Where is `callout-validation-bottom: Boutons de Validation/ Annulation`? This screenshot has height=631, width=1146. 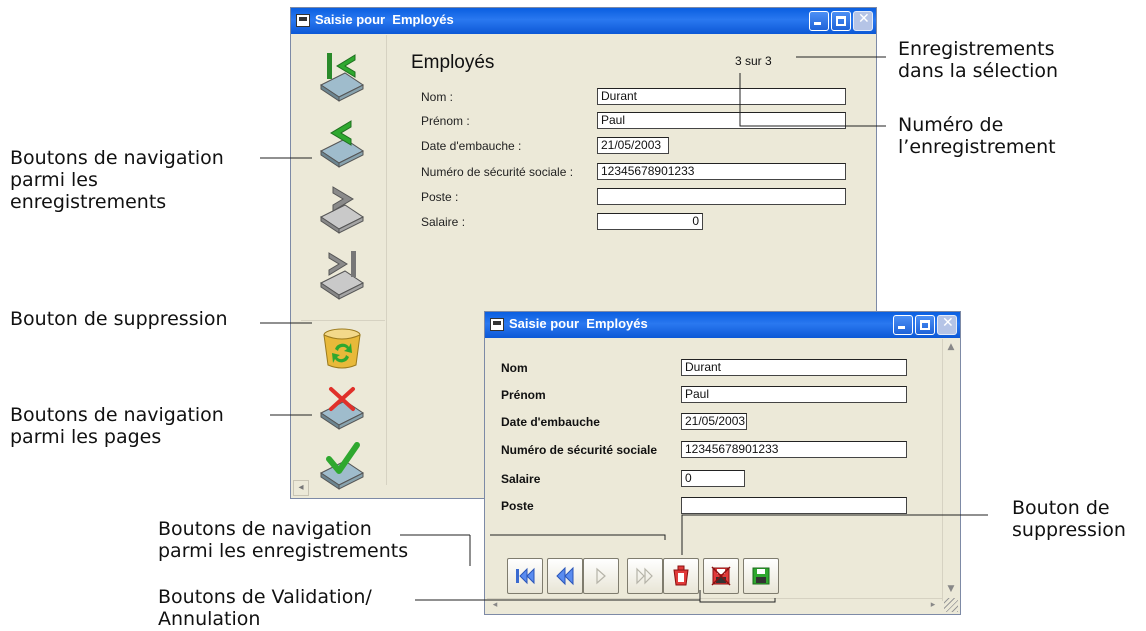 callout-validation-bottom: Boutons de Validation/ Annulation is located at coordinates (265, 608).